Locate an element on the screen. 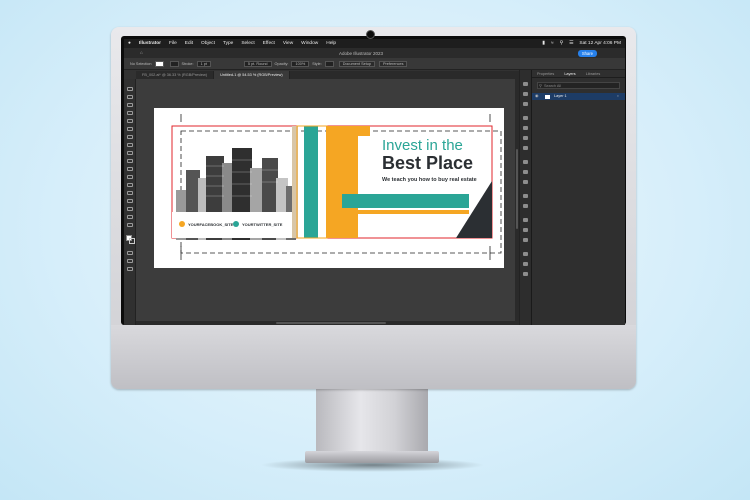  transparency-panel-icon is located at coordinates (525, 182).